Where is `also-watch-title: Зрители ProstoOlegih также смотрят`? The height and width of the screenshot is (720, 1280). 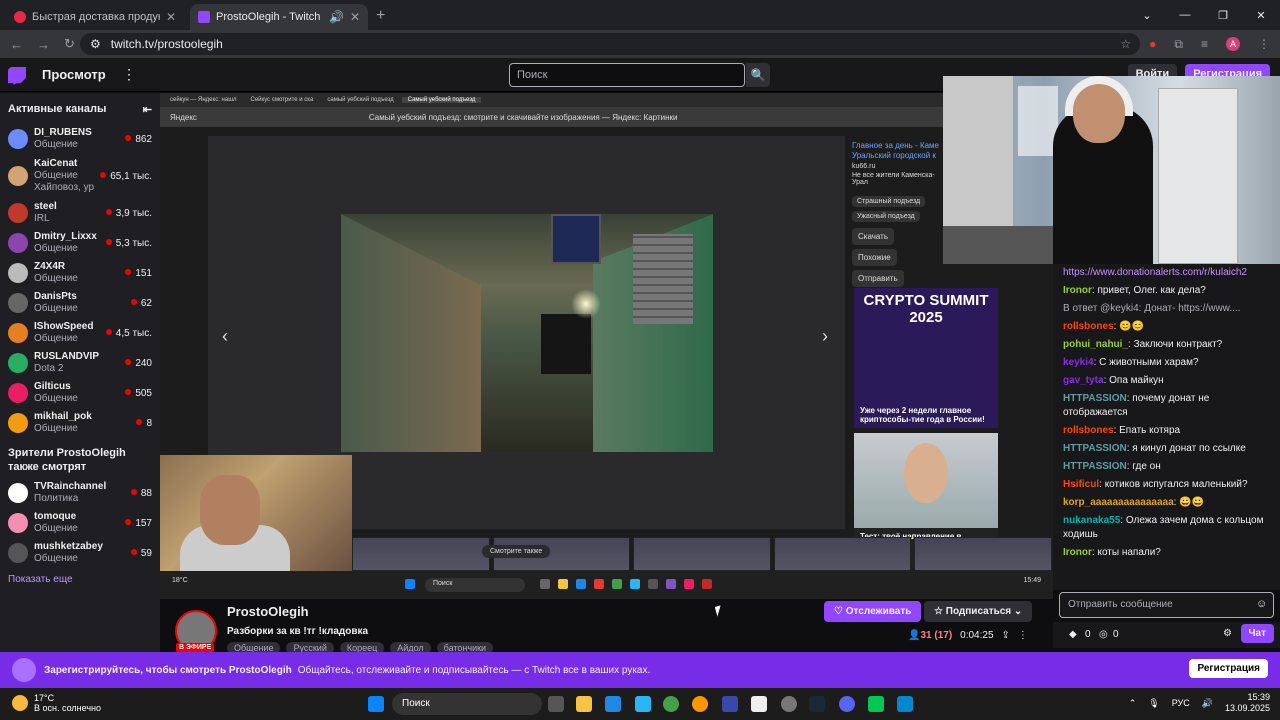 also-watch-title: Зрители ProstoOlegih также смотрят is located at coordinates (67, 460).